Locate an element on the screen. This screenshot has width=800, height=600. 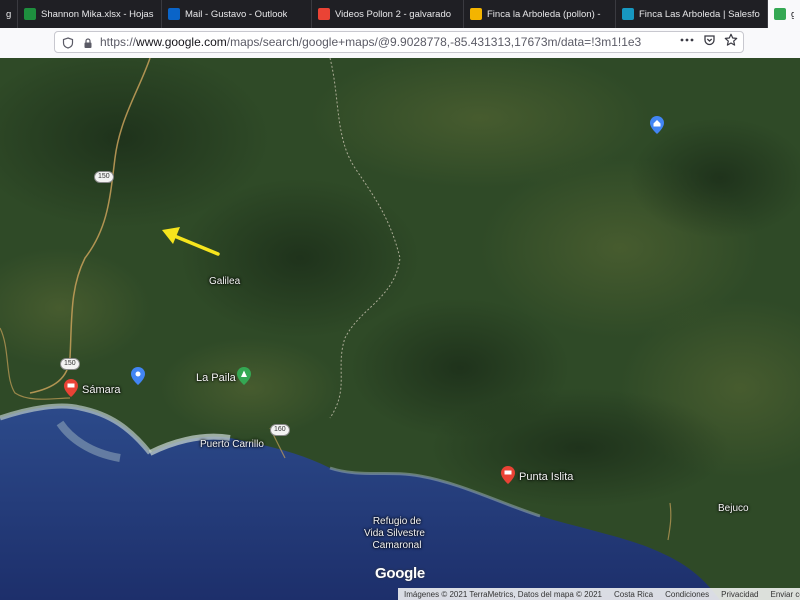
country-label: Costa Rica is located at coordinates (633, 594).